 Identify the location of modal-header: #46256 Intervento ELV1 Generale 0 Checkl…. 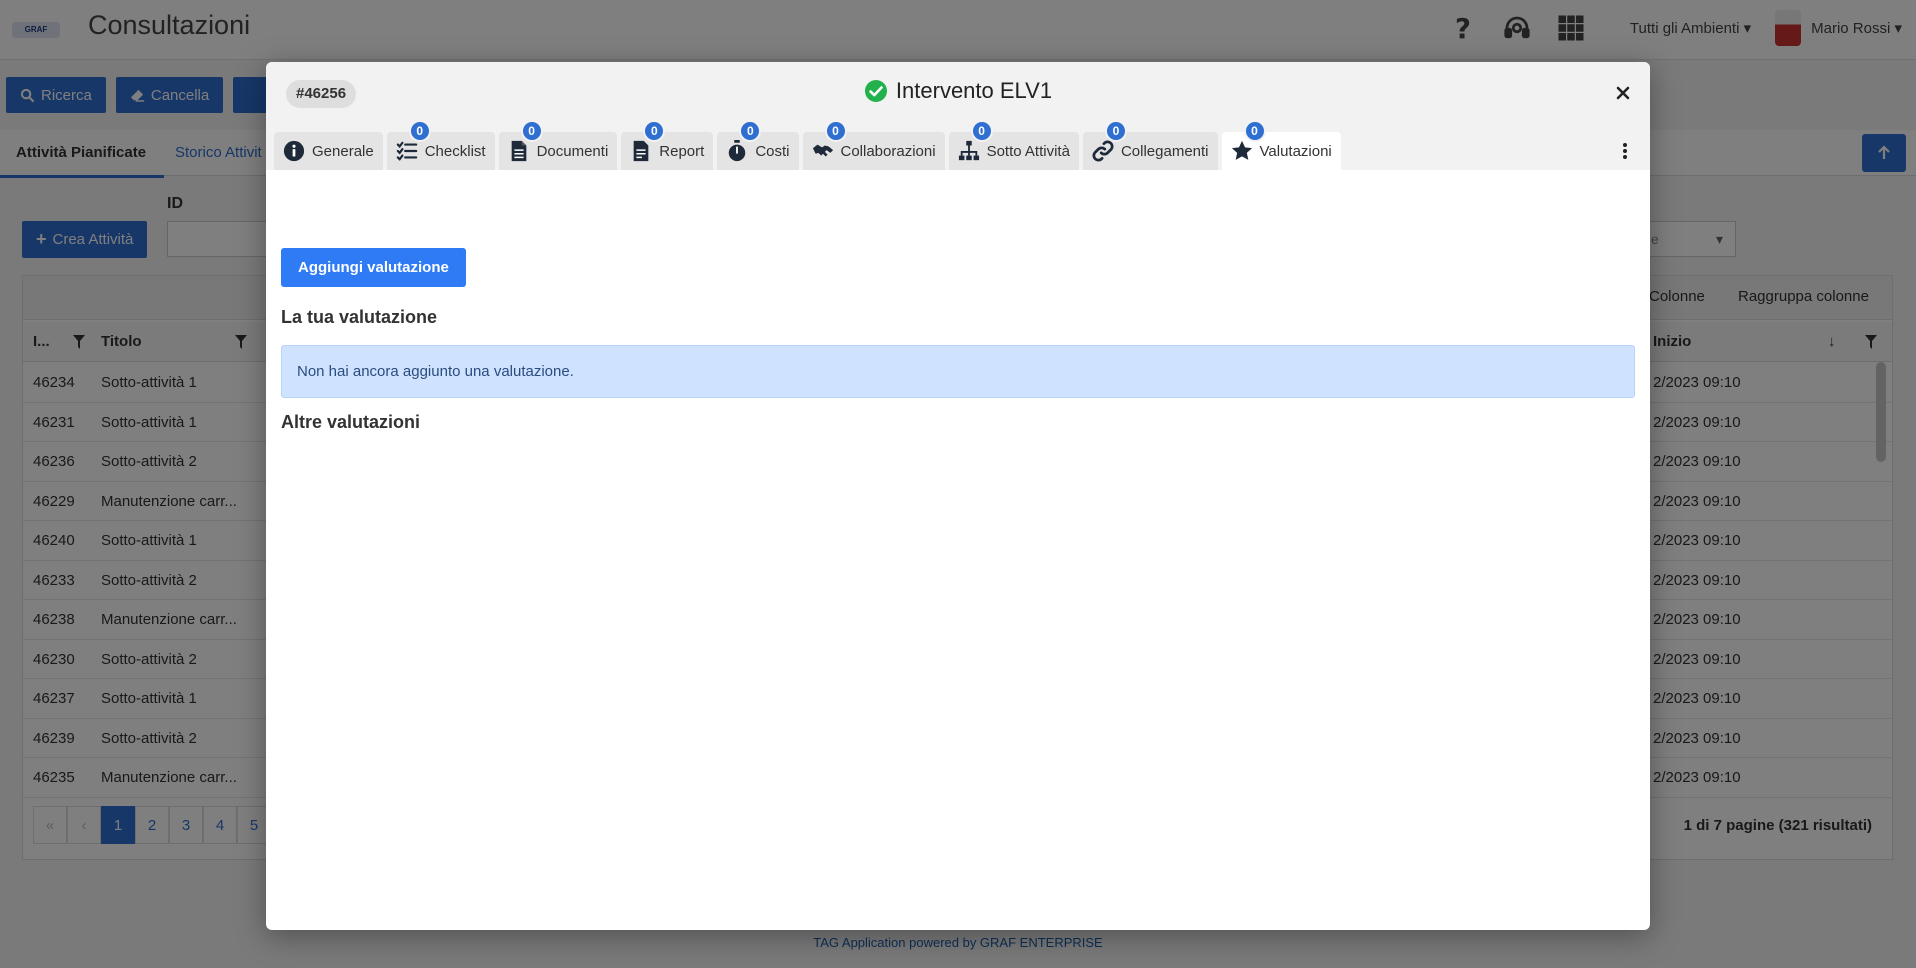
(958, 116).